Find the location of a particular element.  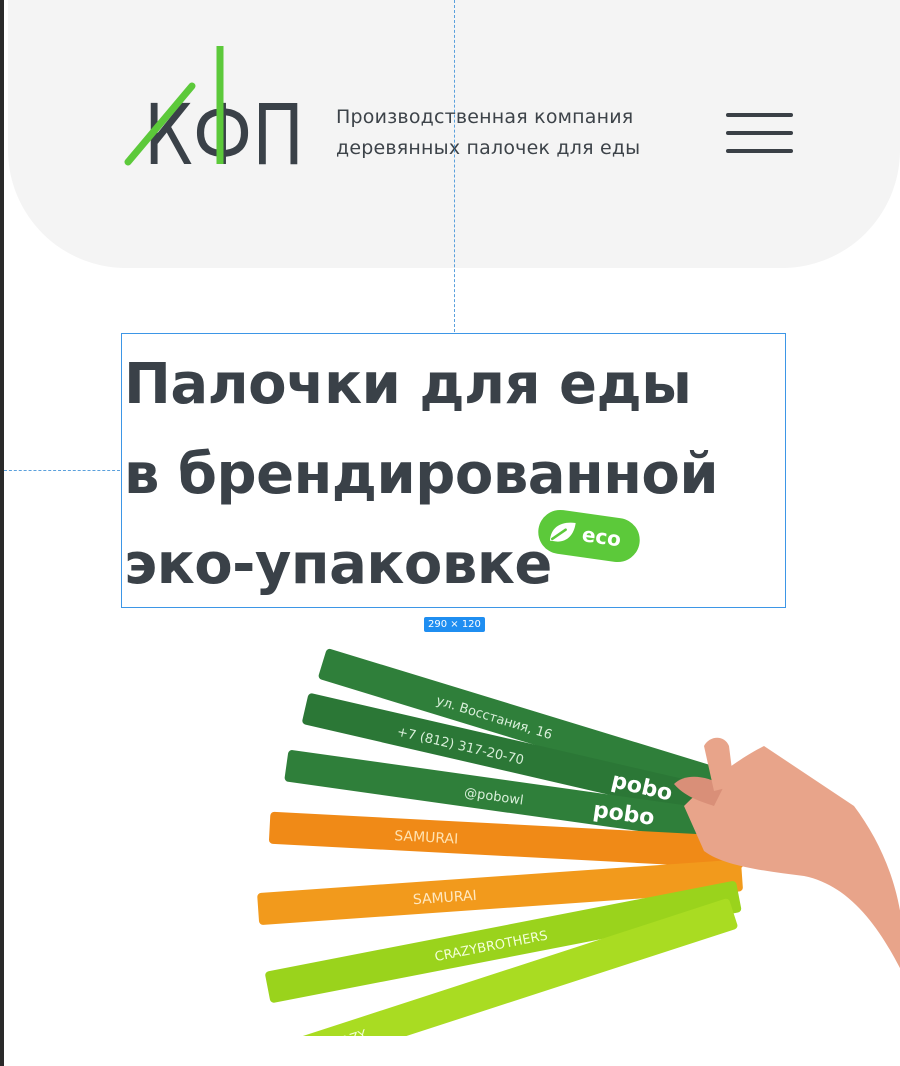

company-logo: КФП is located at coordinates (215, 106).